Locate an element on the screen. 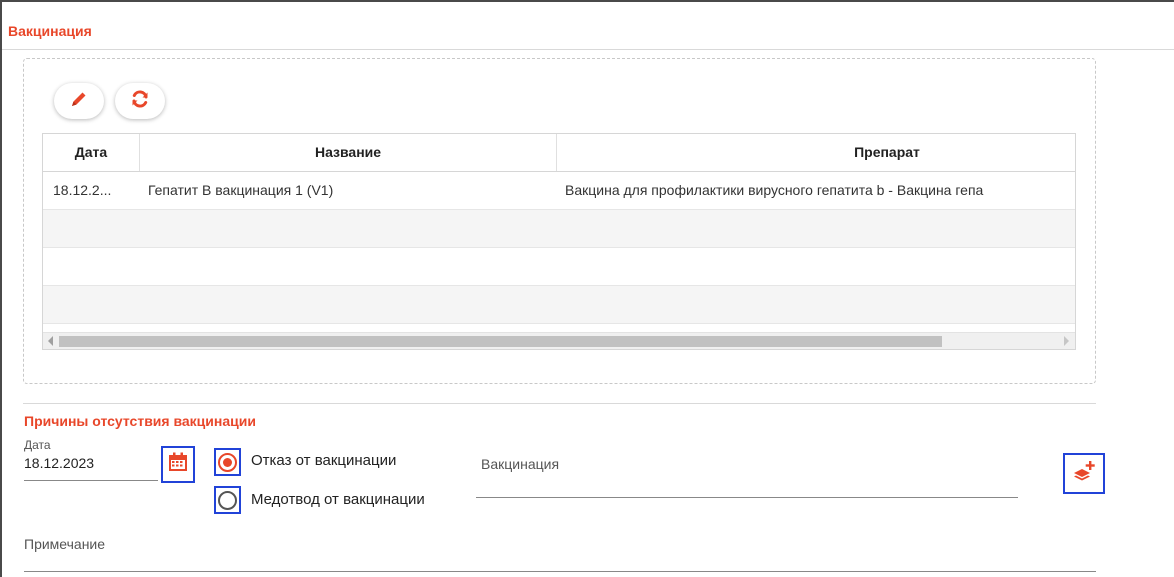 This screenshot has height=577, width=1174. column-header-date: Дата is located at coordinates (91, 152).